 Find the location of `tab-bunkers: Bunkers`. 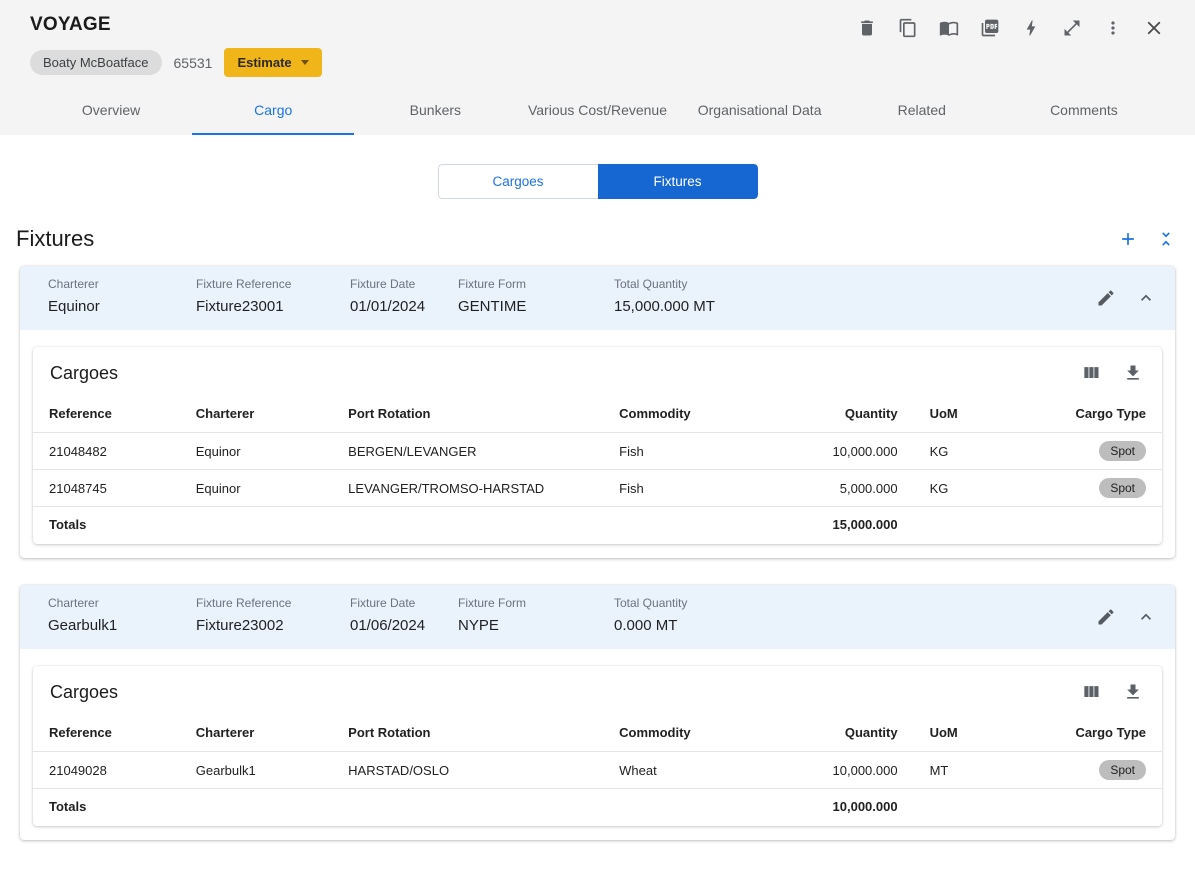

tab-bunkers: Bunkers is located at coordinates (435, 110).